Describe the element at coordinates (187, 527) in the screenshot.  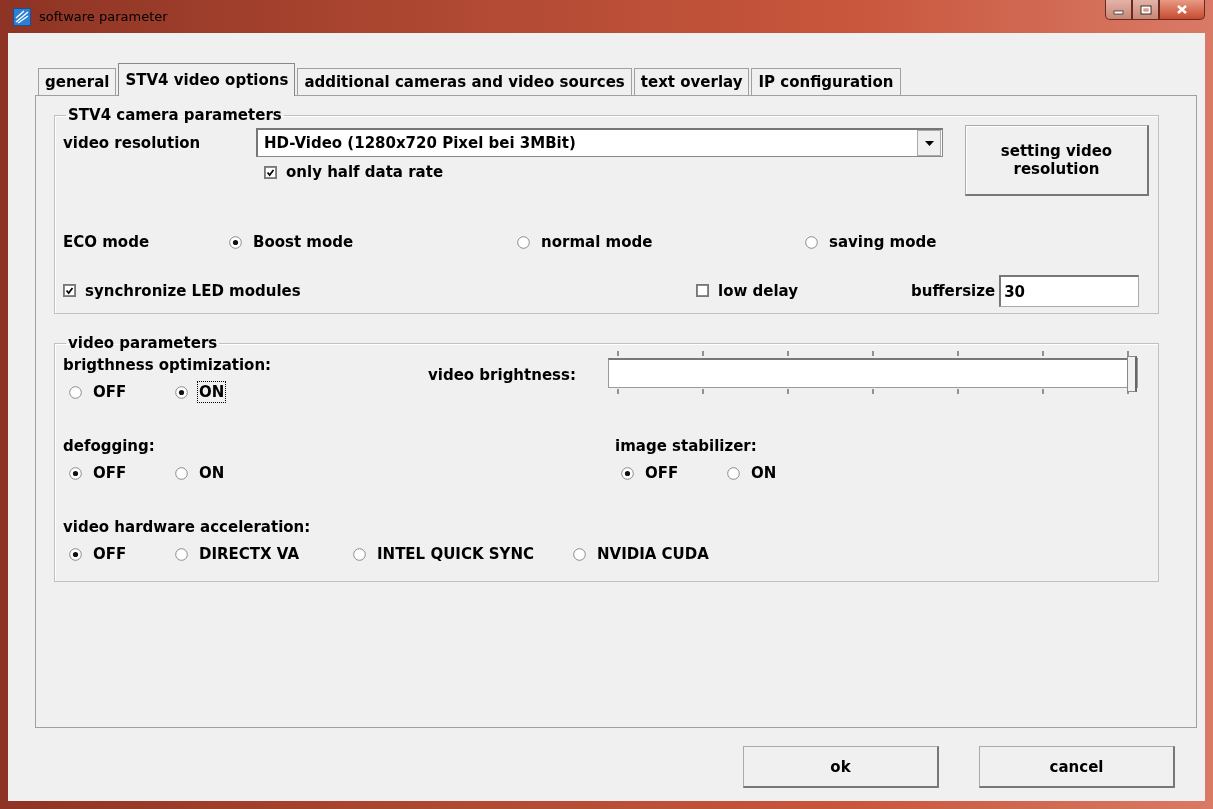
I see `field-label: video hardware acceleration:` at that location.